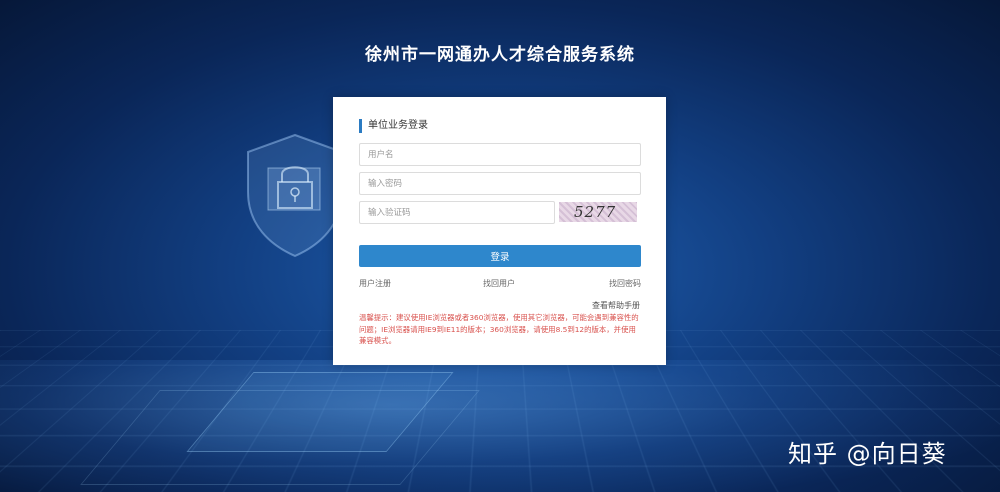 The width and height of the screenshot is (1000, 492). I want to click on username-input, so click(500, 154).